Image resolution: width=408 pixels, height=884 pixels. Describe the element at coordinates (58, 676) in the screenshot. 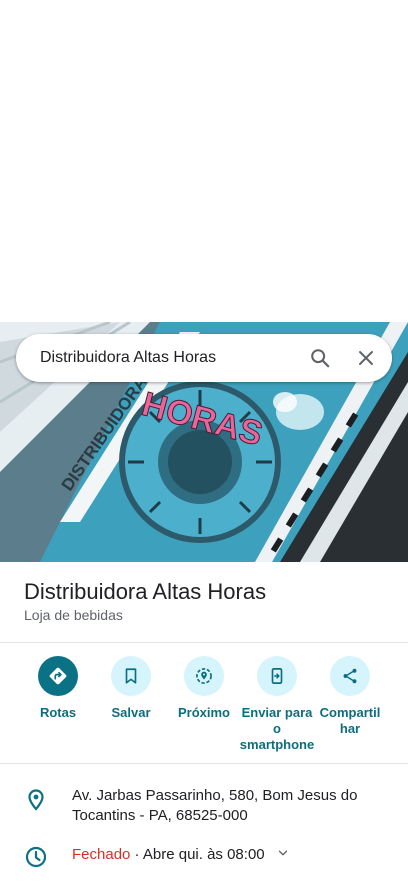

I see `directions-icon` at that location.